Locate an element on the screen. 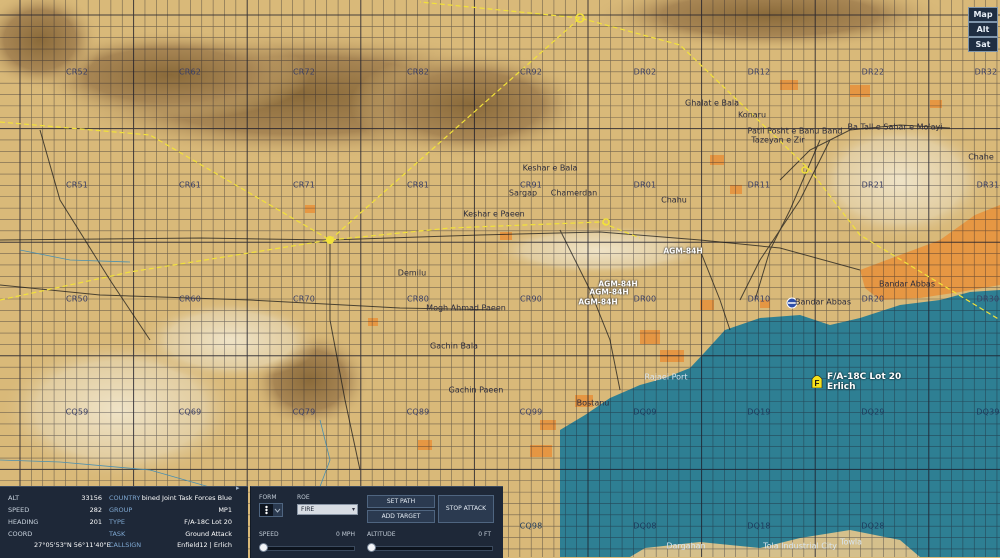 This screenshot has width=1000, height=558. unit-pilot-label: Erlich is located at coordinates (841, 387).